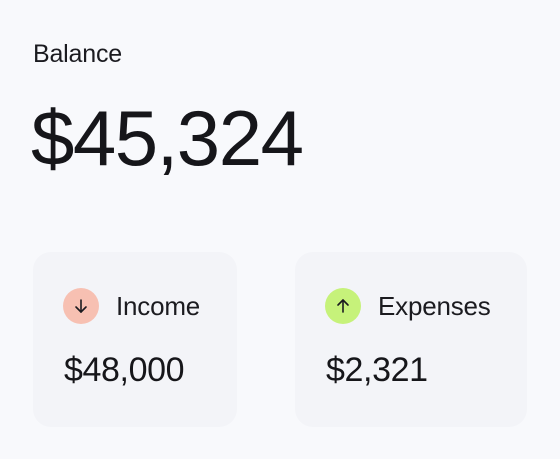 The width and height of the screenshot is (560, 459). What do you see at coordinates (167, 138) in the screenshot?
I see `balance-amount: $45,324` at bounding box center [167, 138].